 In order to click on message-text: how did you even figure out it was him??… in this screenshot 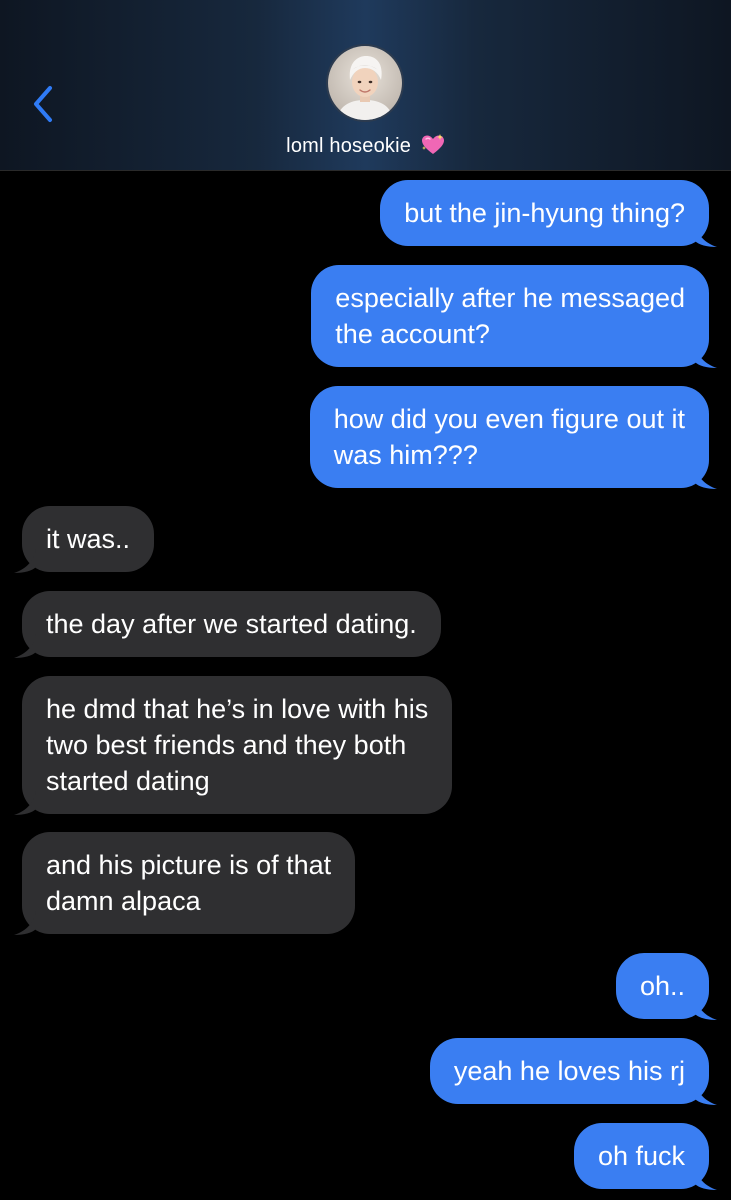, I will do `click(509, 437)`.